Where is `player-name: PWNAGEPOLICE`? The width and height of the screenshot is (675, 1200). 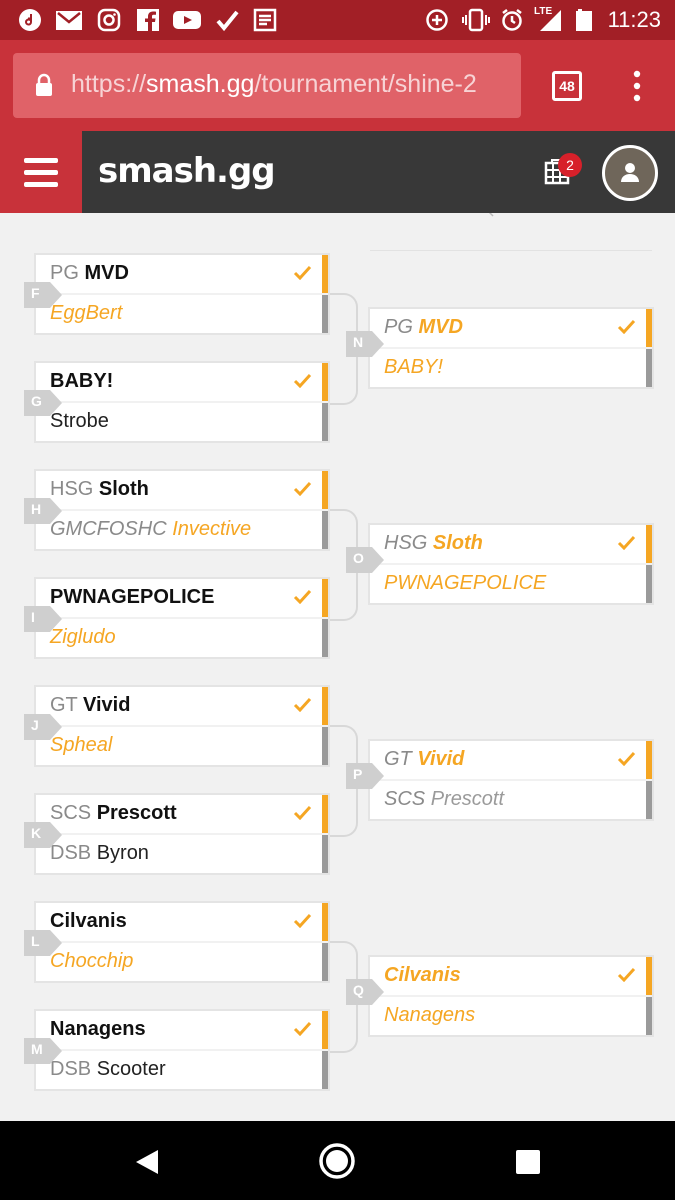
player-name: PWNAGEPOLICE is located at coordinates (132, 597).